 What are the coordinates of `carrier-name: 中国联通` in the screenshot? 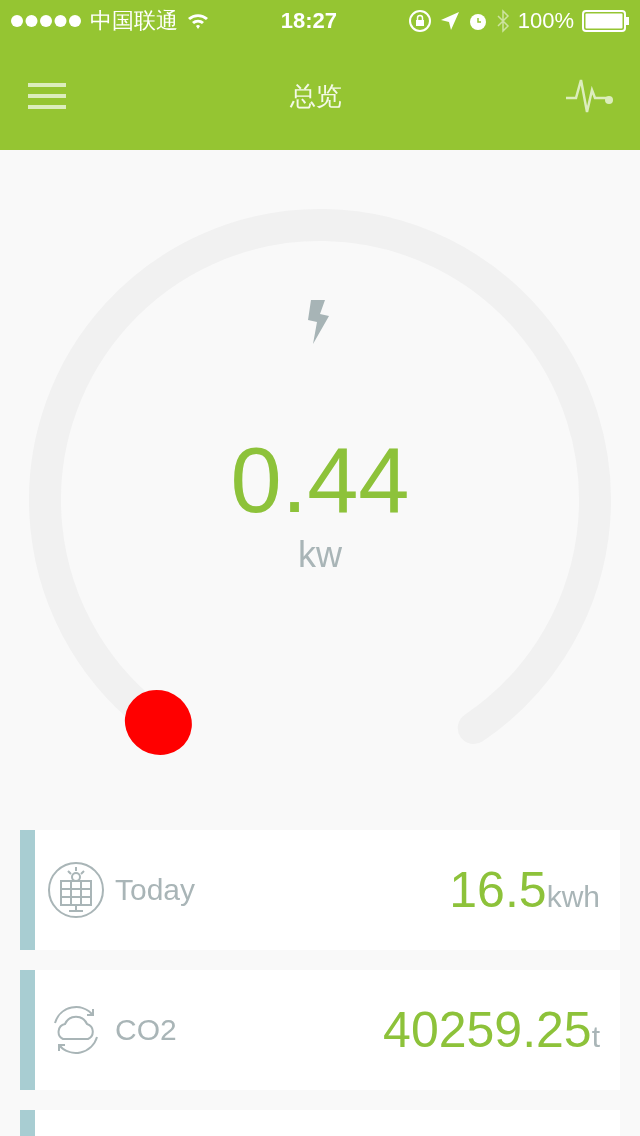 It's located at (134, 21).